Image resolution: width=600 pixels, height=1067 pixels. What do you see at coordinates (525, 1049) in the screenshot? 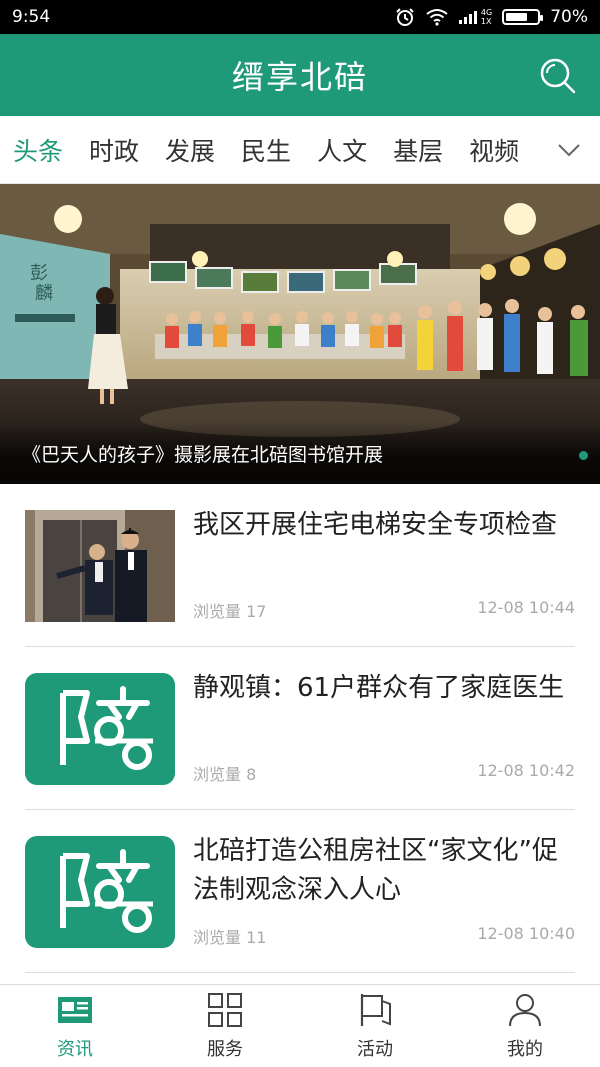
I see `nav-label: 我的` at bounding box center [525, 1049].